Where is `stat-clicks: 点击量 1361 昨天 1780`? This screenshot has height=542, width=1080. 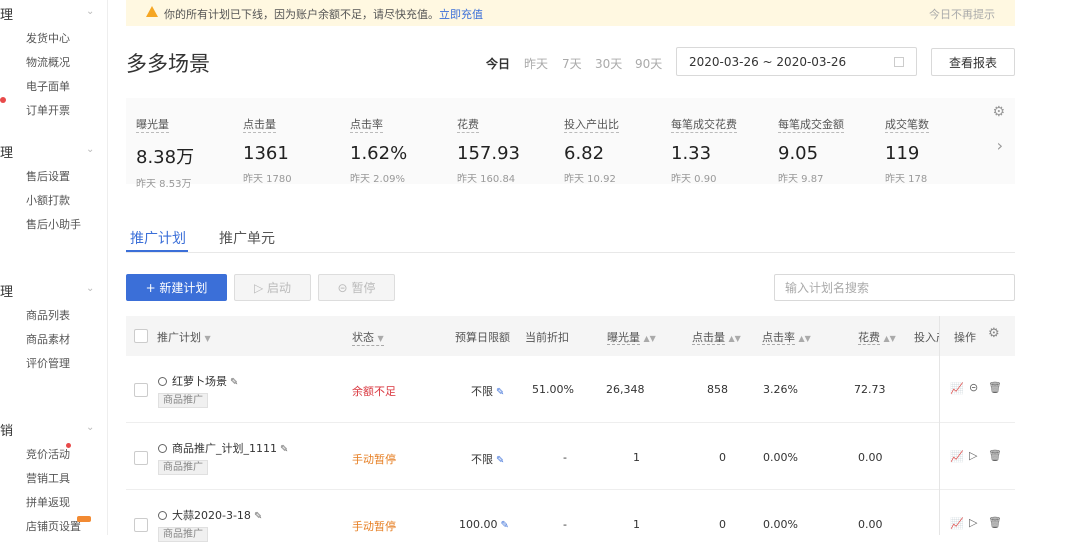 stat-clicks: 点击量 1361 昨天 1780 is located at coordinates (267, 151).